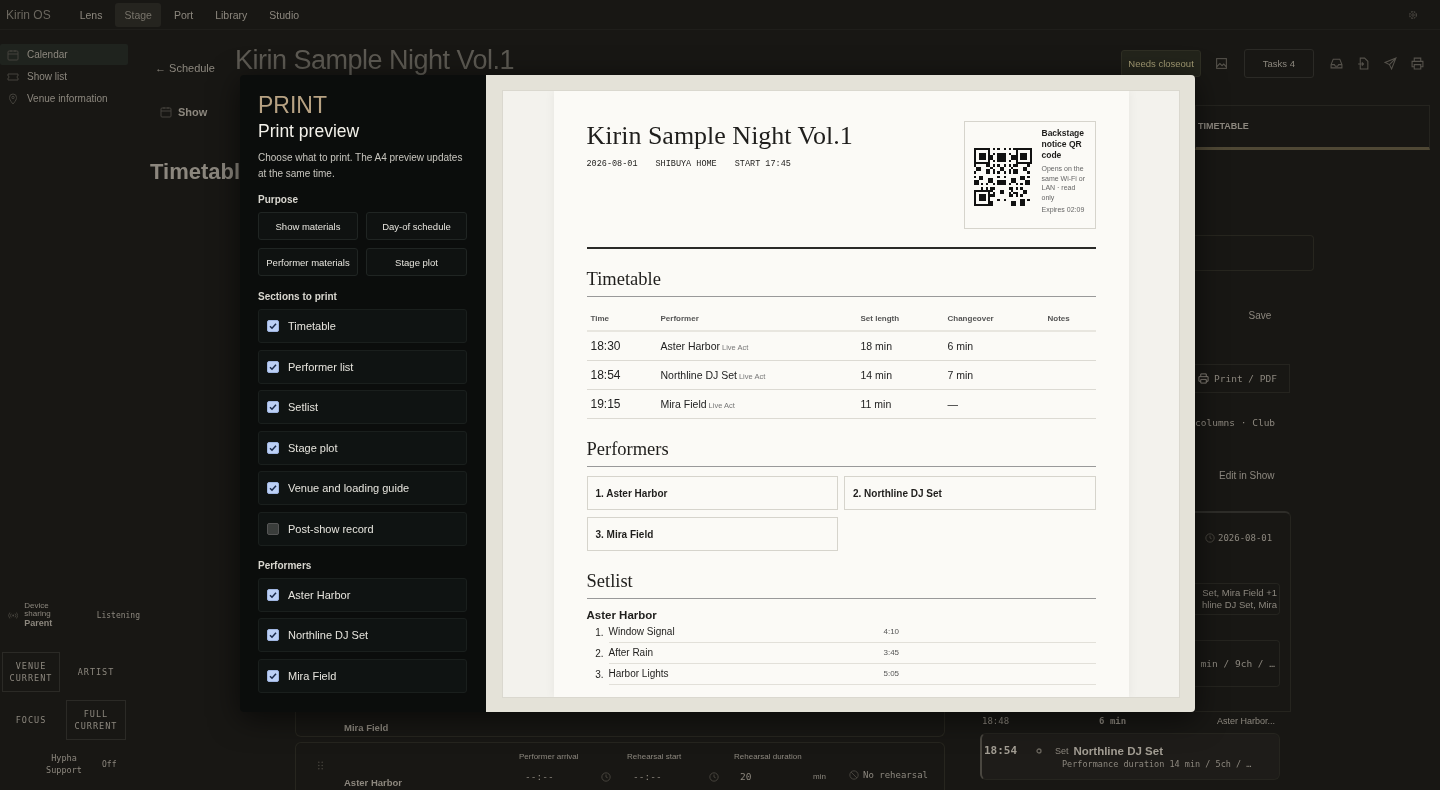  I want to click on settings-icon, so click(1413, 14).